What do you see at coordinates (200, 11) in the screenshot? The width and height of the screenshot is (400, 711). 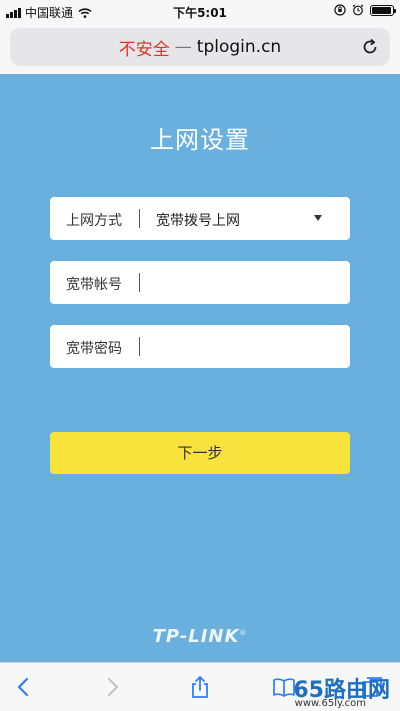 I see `status-bar: 中国联通 下午5:01` at bounding box center [200, 11].